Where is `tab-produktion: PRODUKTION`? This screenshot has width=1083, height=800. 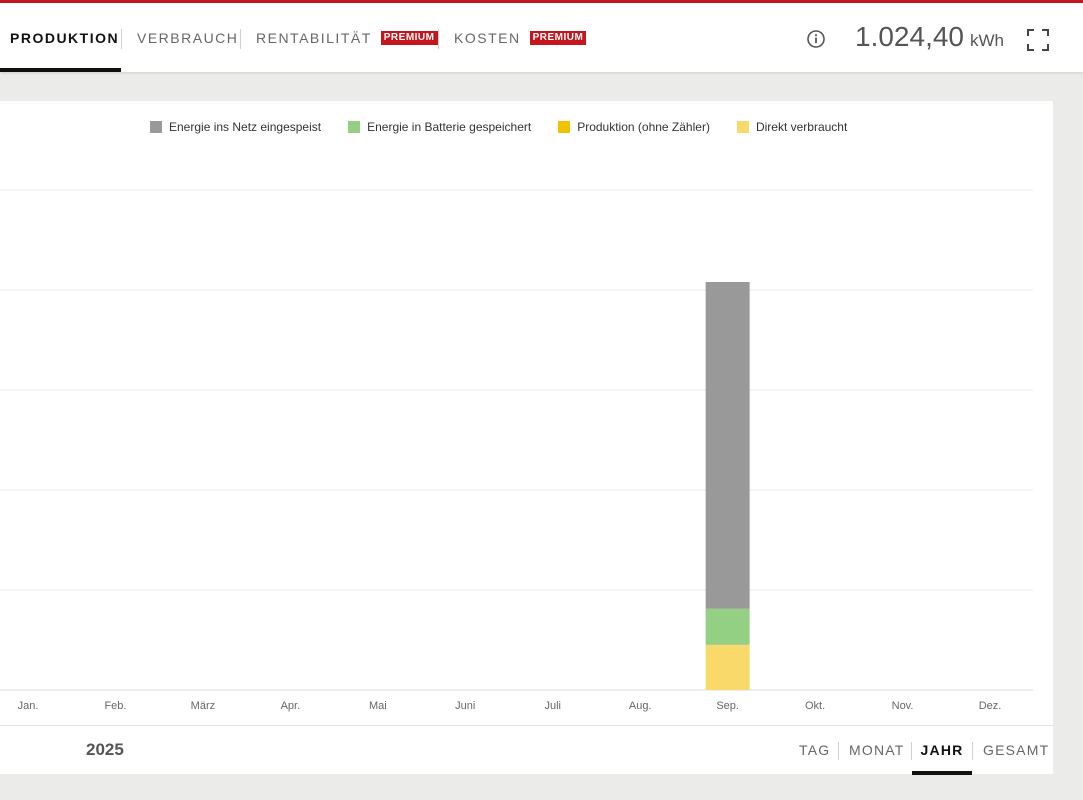
tab-produktion: PRODUKTION is located at coordinates (60, 37).